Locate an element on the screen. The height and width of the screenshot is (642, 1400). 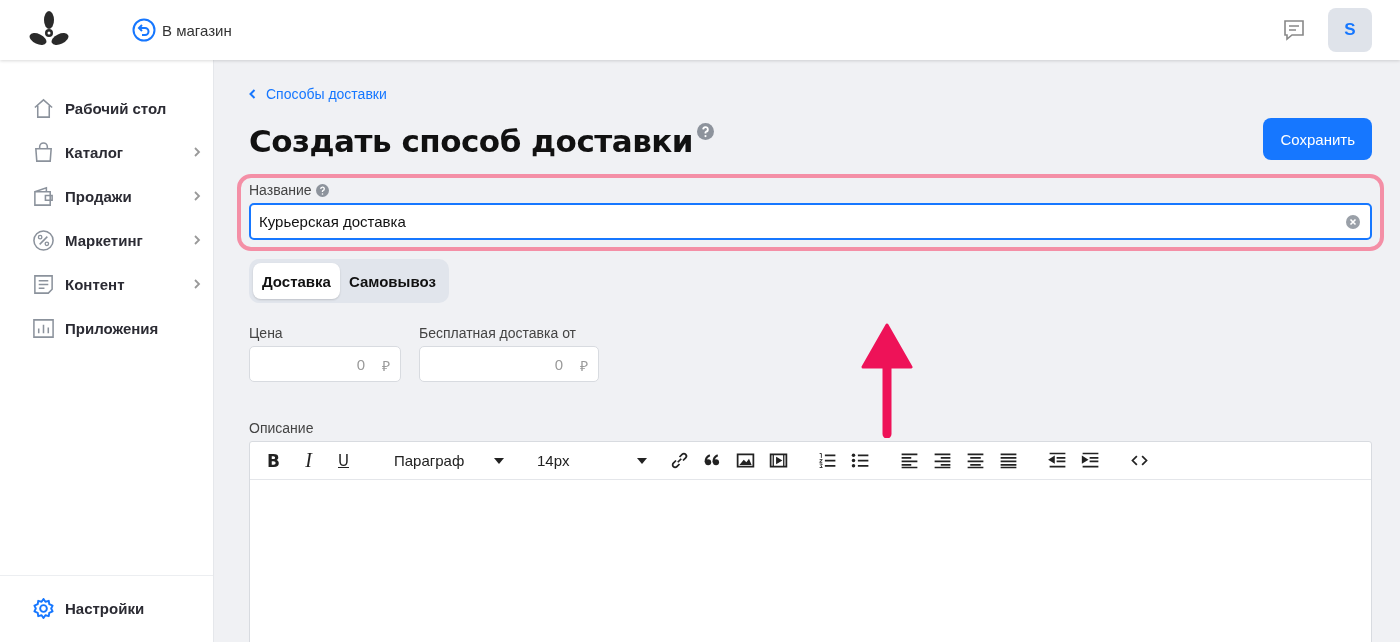
sidebar-item-label: Продажи is located at coordinates (99, 196).